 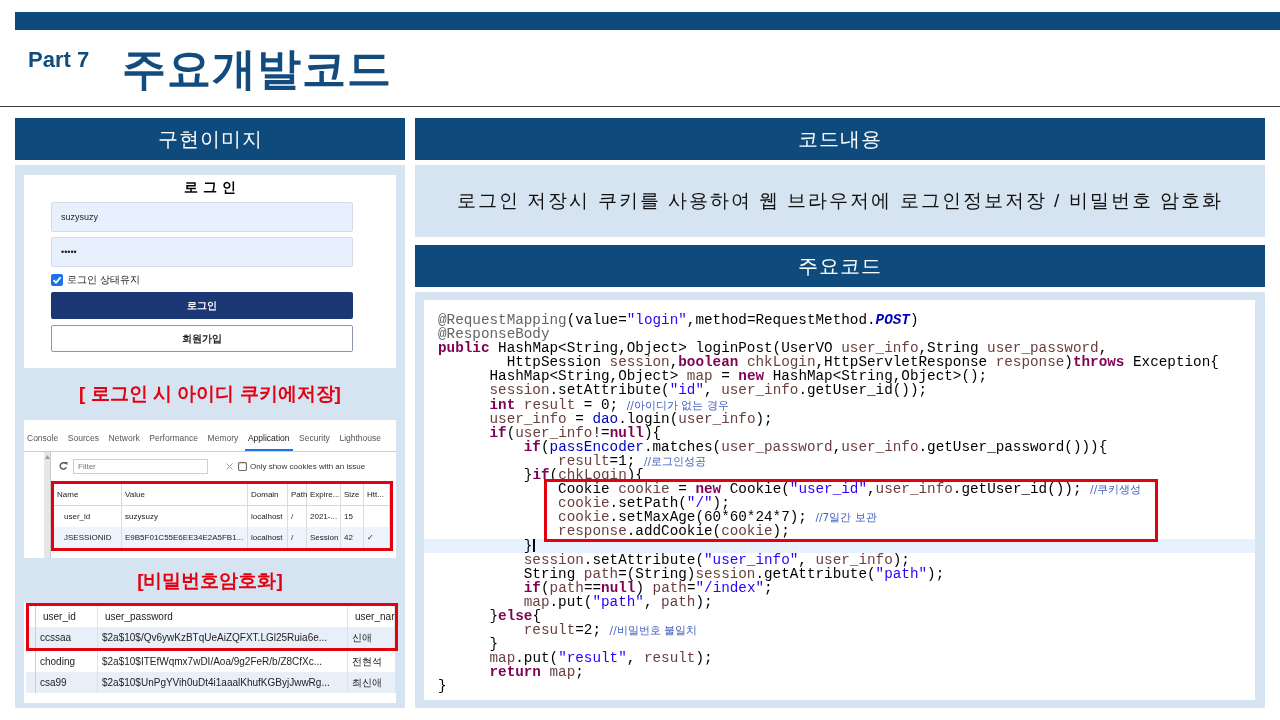 I want to click on code-line: HttpSession session,boolean chkLogin,HttpServletResponse response)throws Exception{, so click(x=862, y=362).